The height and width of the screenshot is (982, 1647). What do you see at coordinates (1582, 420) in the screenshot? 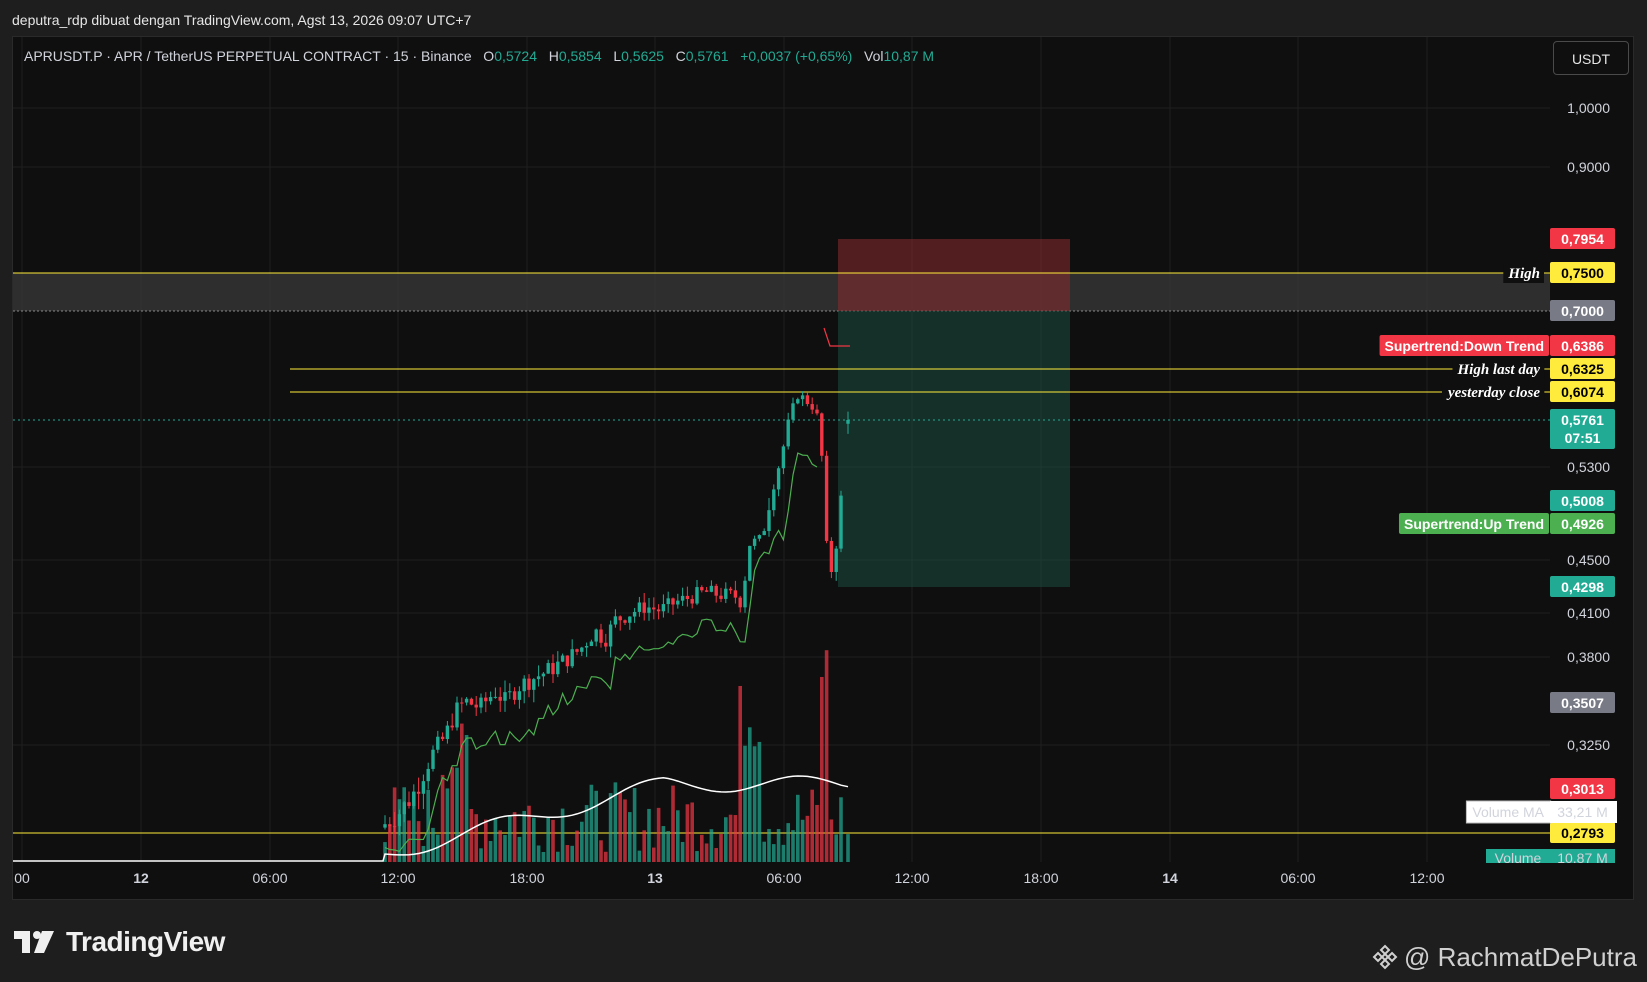
I see `price-tag-label: 0,5761` at bounding box center [1582, 420].